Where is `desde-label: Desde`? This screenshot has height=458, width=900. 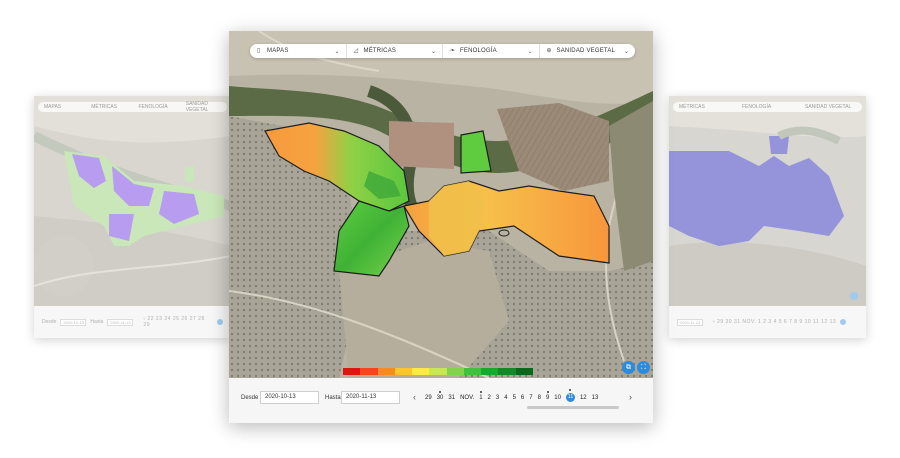 desde-label: Desde is located at coordinates (250, 398).